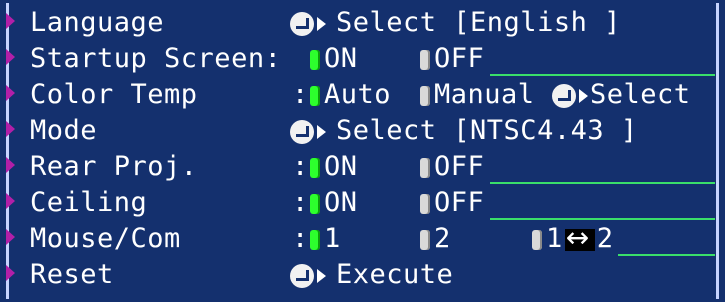 Image resolution: width=725 pixels, height=302 pixels. I want to click on mouse-com-sep: :, so click(300, 238).